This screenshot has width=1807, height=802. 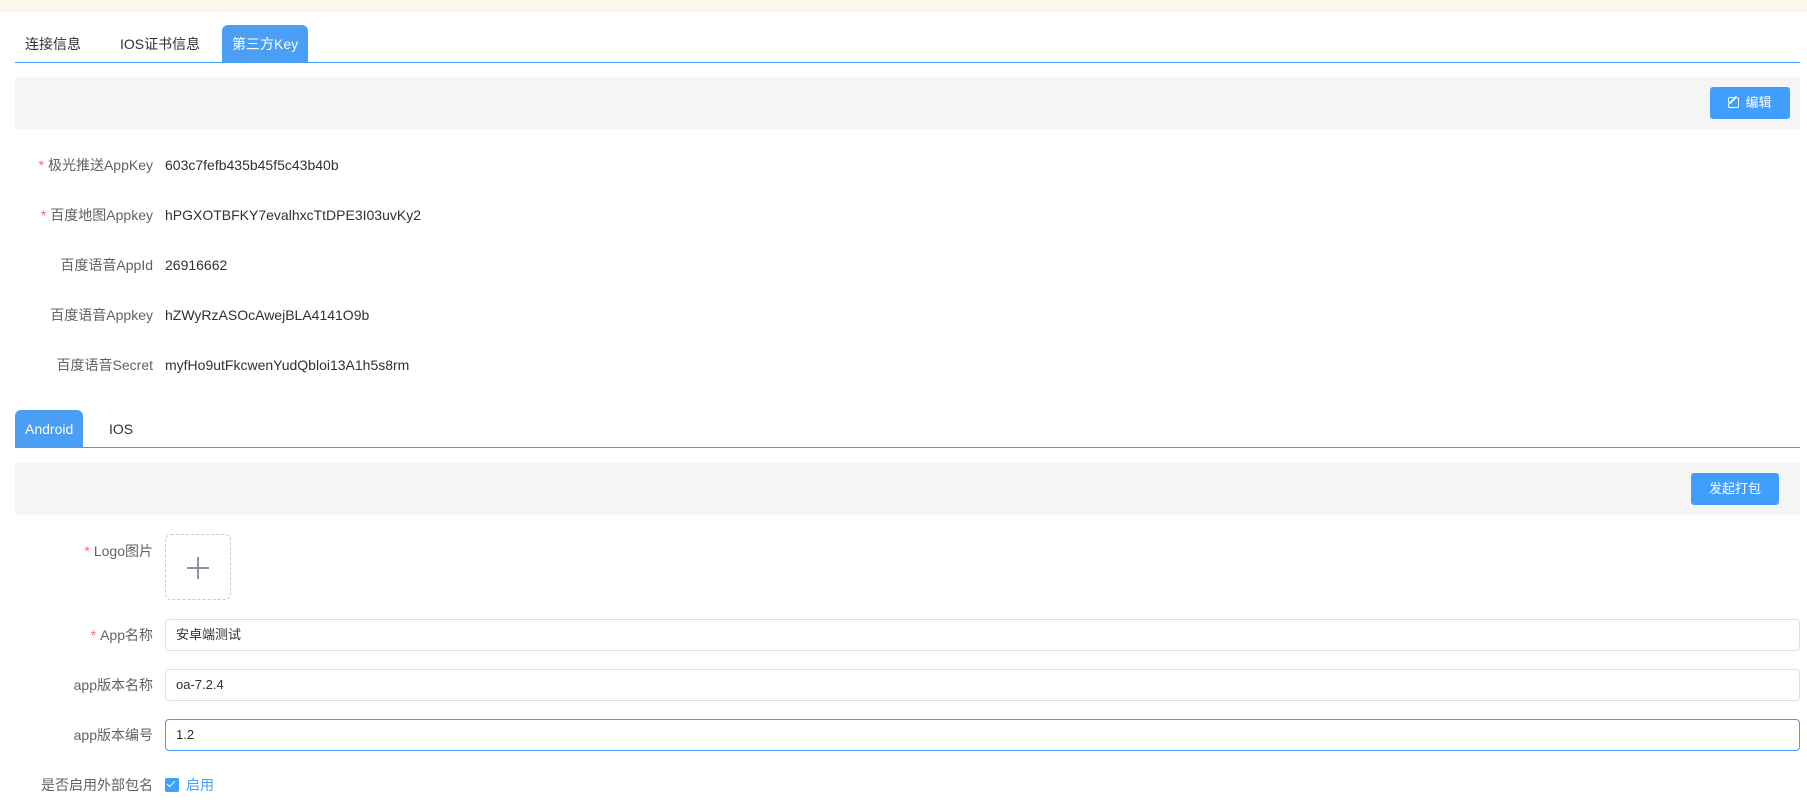 I want to click on form-label: * App名称, so click(x=121, y=635).